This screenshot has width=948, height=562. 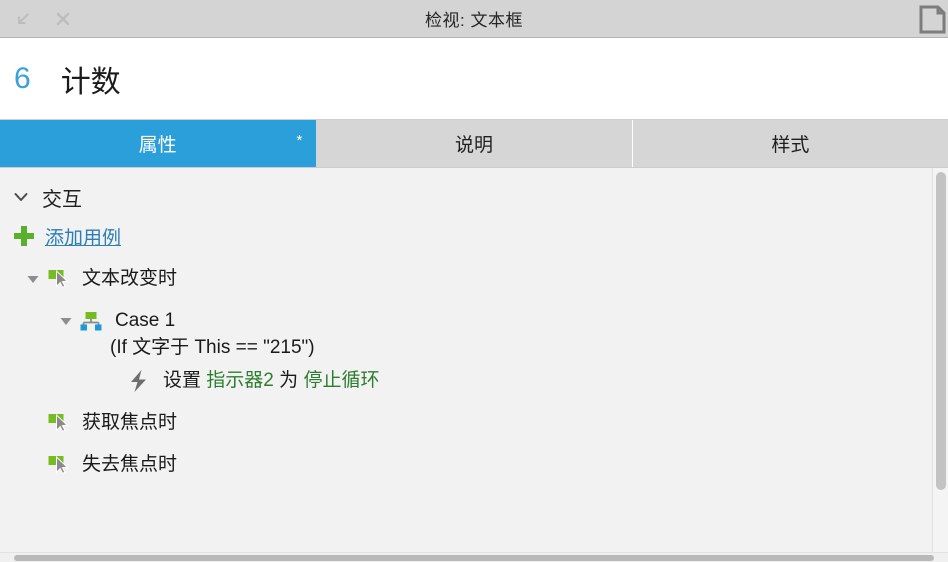 I want to click on action-target: 指示器2, so click(x=240, y=380).